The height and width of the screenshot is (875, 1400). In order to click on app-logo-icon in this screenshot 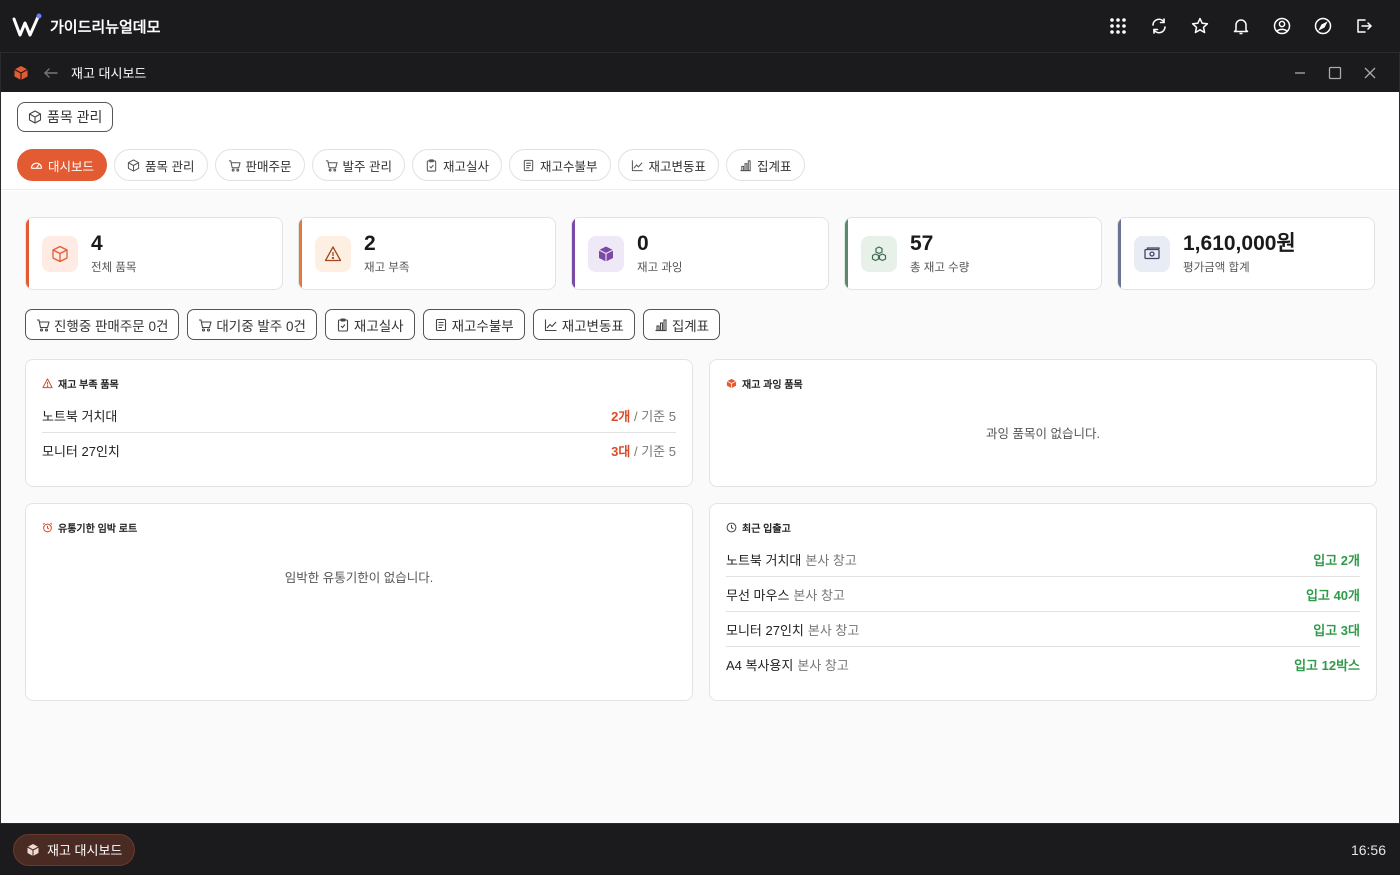, I will do `click(27, 25)`.